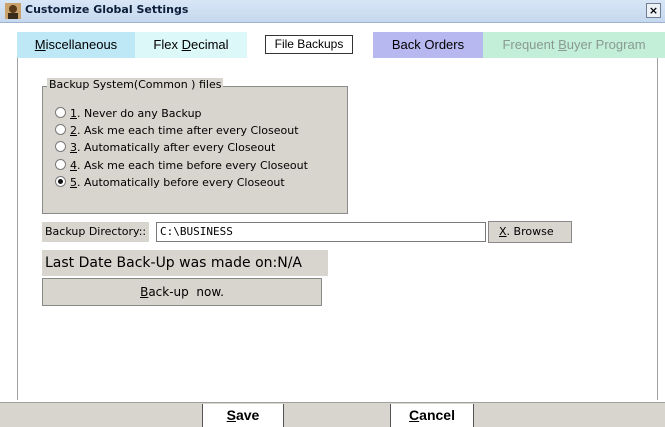  What do you see at coordinates (653, 10) in the screenshot?
I see `close-button: ×` at bounding box center [653, 10].